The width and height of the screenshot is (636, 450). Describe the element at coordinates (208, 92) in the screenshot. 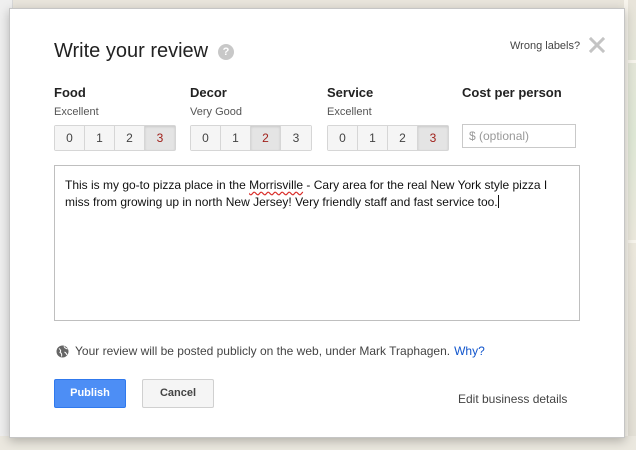

I see `decor-label: Decor` at that location.